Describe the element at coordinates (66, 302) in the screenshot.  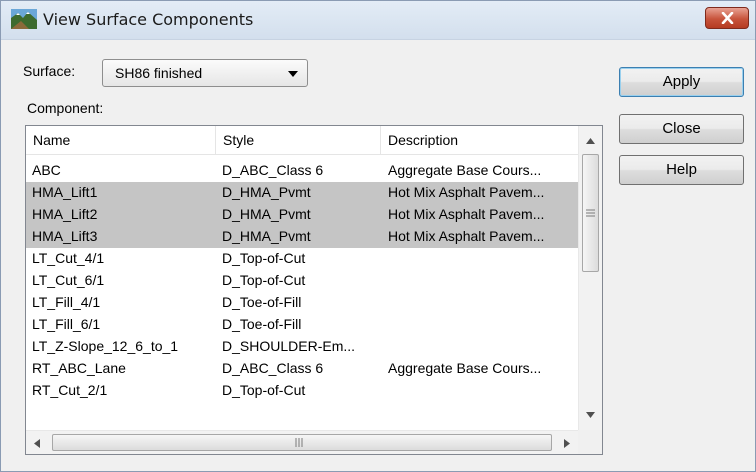
I see `cell-name: LT_Fill_4/1` at that location.